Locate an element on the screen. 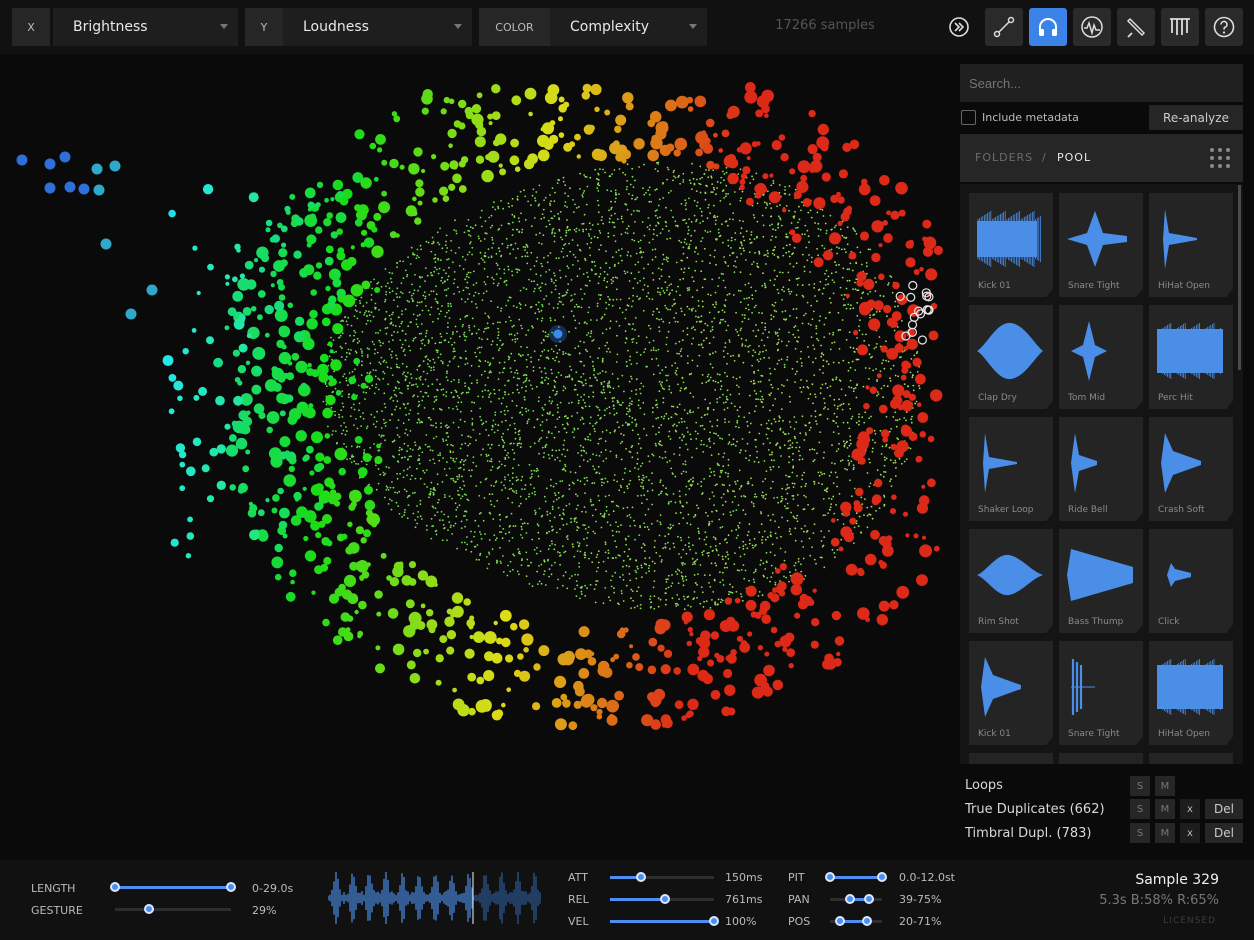 The width and height of the screenshot is (1254, 940). waveform-circle-button is located at coordinates (1092, 27).